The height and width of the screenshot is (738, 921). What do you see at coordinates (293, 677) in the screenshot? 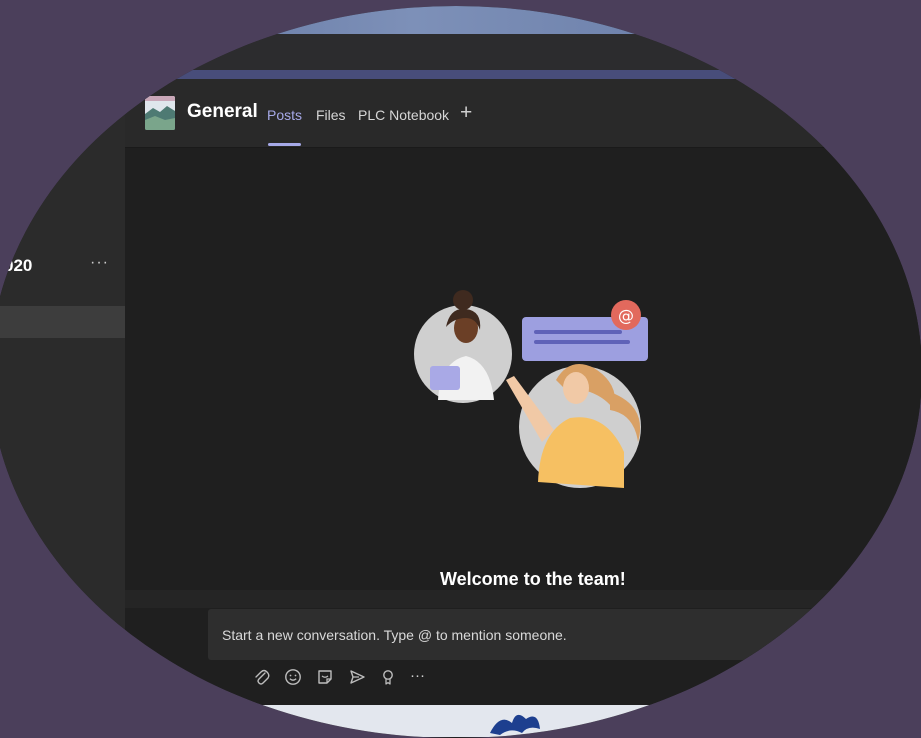
I see `emoji-icon` at bounding box center [293, 677].